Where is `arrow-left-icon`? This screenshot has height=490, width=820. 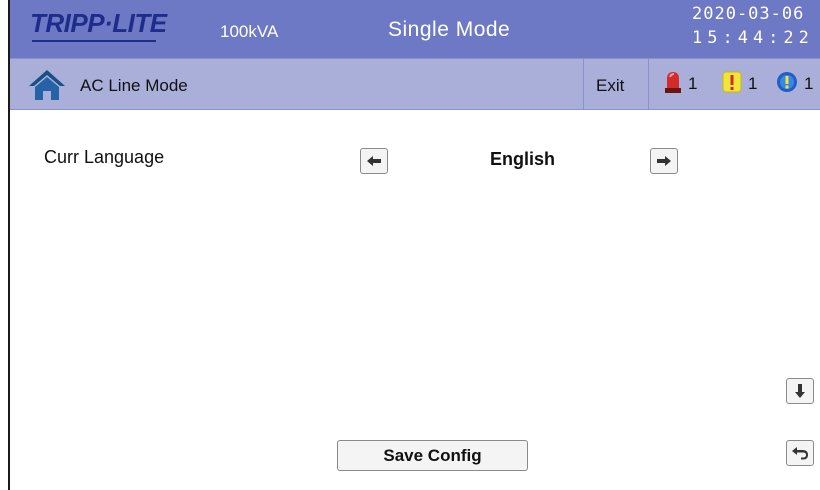
arrow-left-icon is located at coordinates (374, 161).